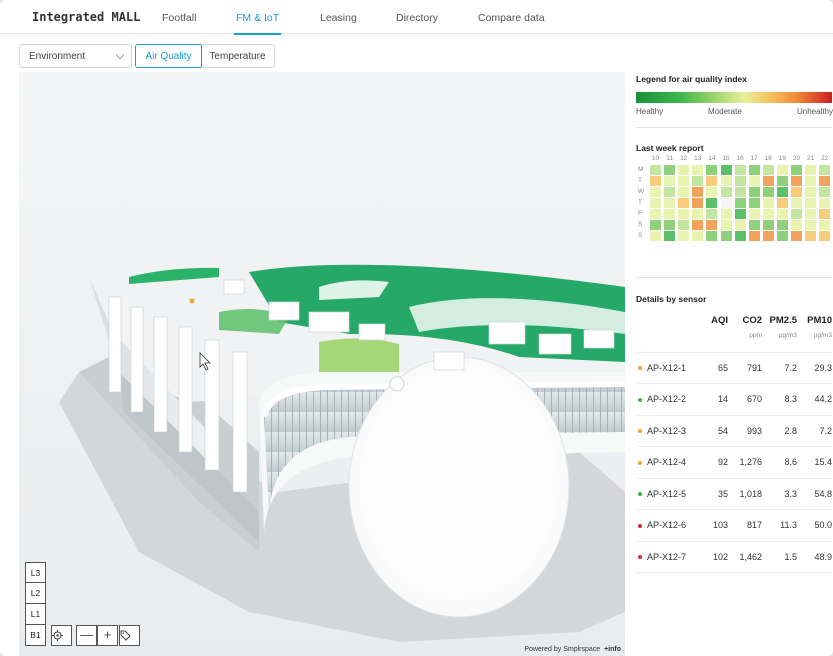 The height and width of the screenshot is (656, 833). Describe the element at coordinates (612, 649) in the screenshot. I see `info-link: +info` at that location.